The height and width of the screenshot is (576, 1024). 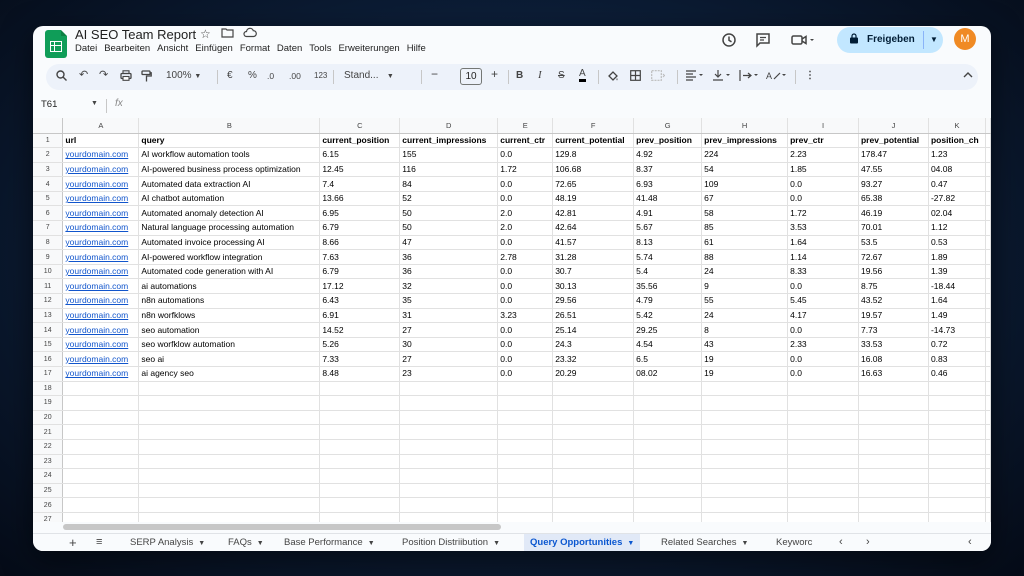 I want to click on column-header: A, so click(x=101, y=126).